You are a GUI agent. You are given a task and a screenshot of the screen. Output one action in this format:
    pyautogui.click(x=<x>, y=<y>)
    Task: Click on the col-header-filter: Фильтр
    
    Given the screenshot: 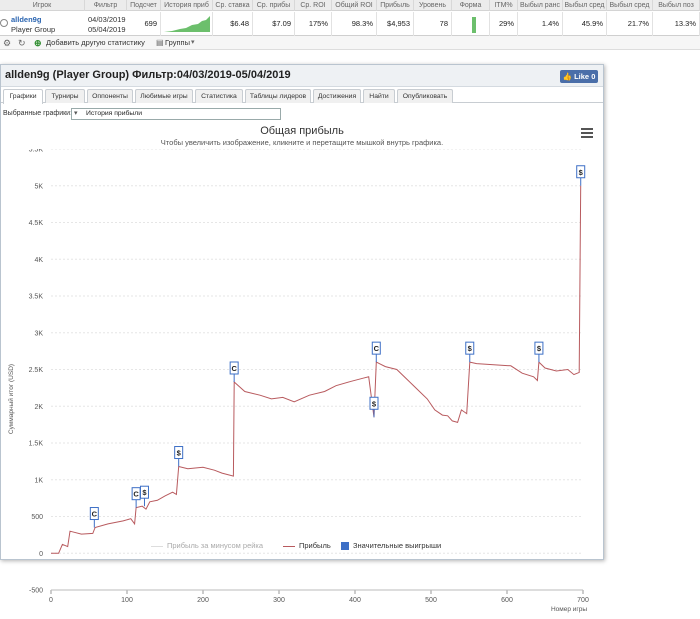 What is the action you would take?
    pyautogui.click(x=106, y=5)
    